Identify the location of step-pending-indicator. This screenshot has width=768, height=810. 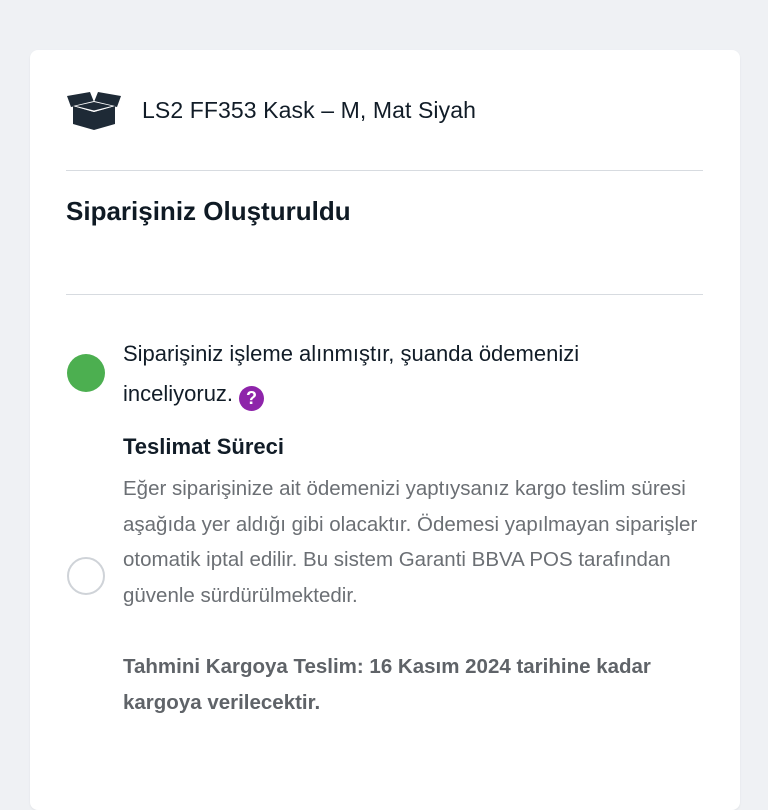
(86, 576).